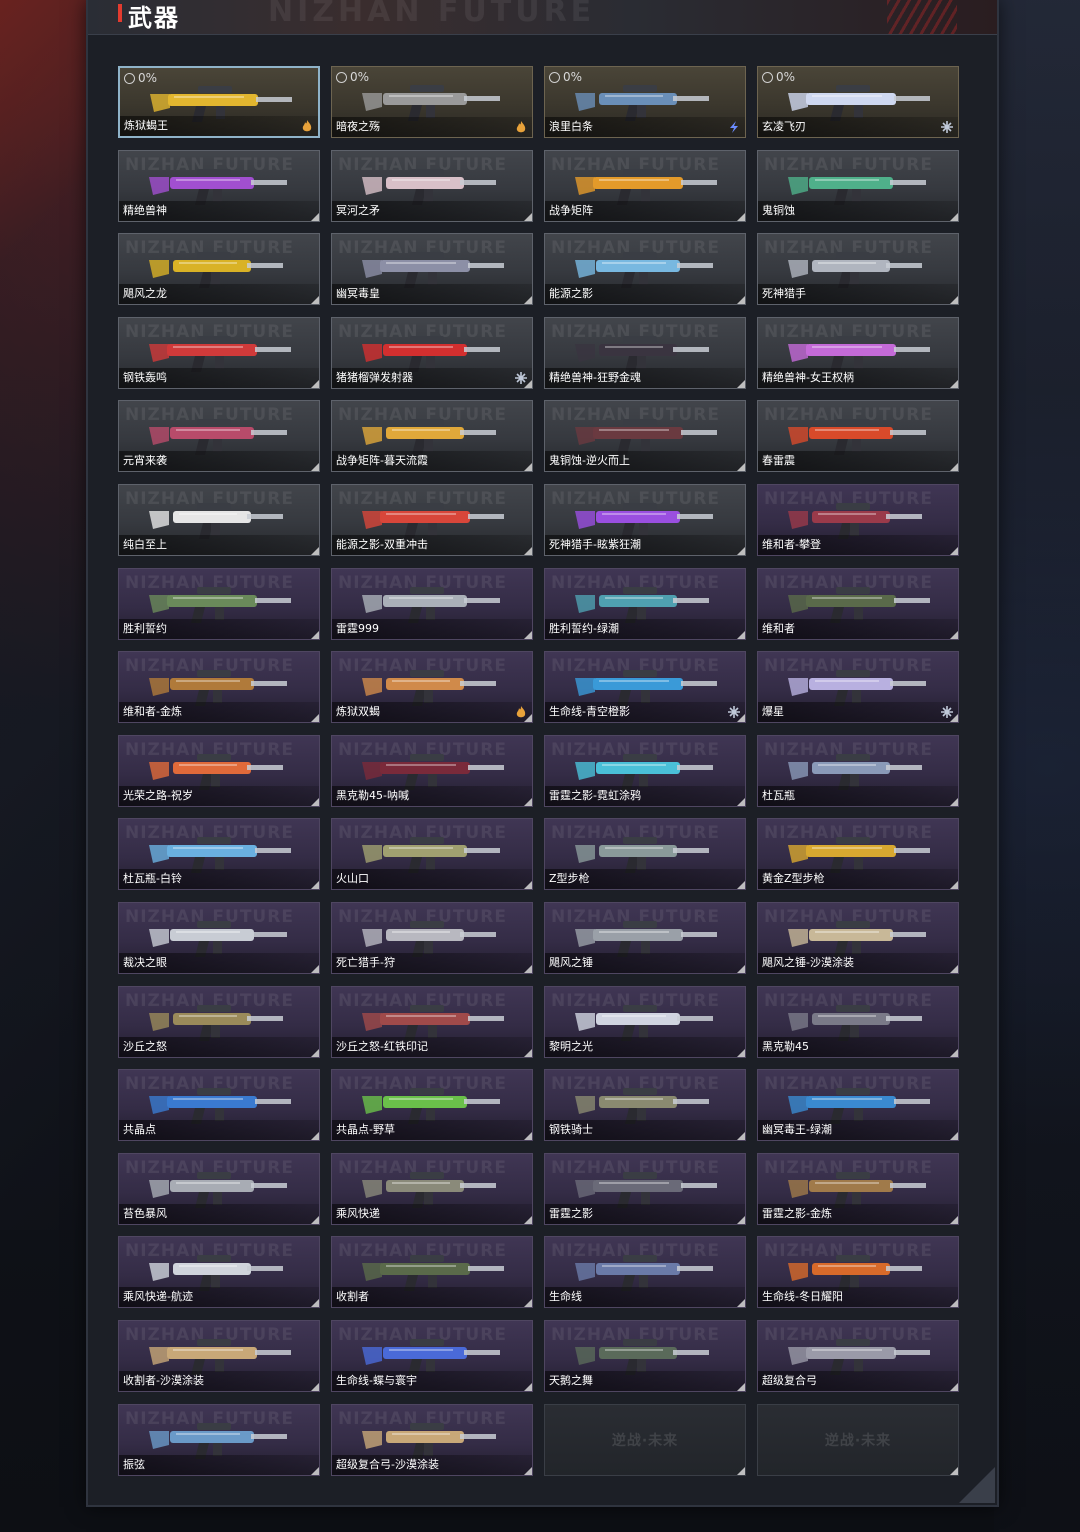 This screenshot has height=1532, width=1080. What do you see at coordinates (432, 795) in the screenshot?
I see `weapon-name: 黑克勒45-呐喊` at bounding box center [432, 795].